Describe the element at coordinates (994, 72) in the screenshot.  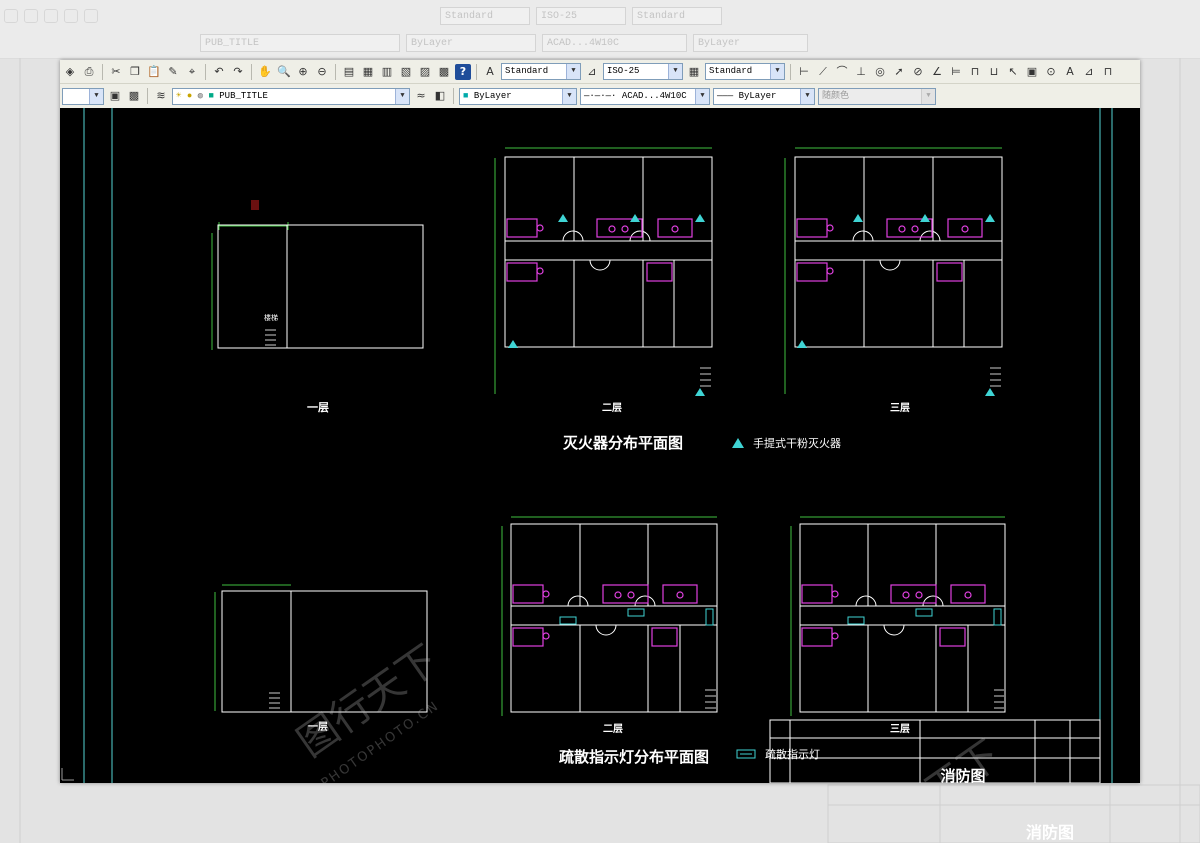
I see `continue-dimension-icon: ⊔` at that location.